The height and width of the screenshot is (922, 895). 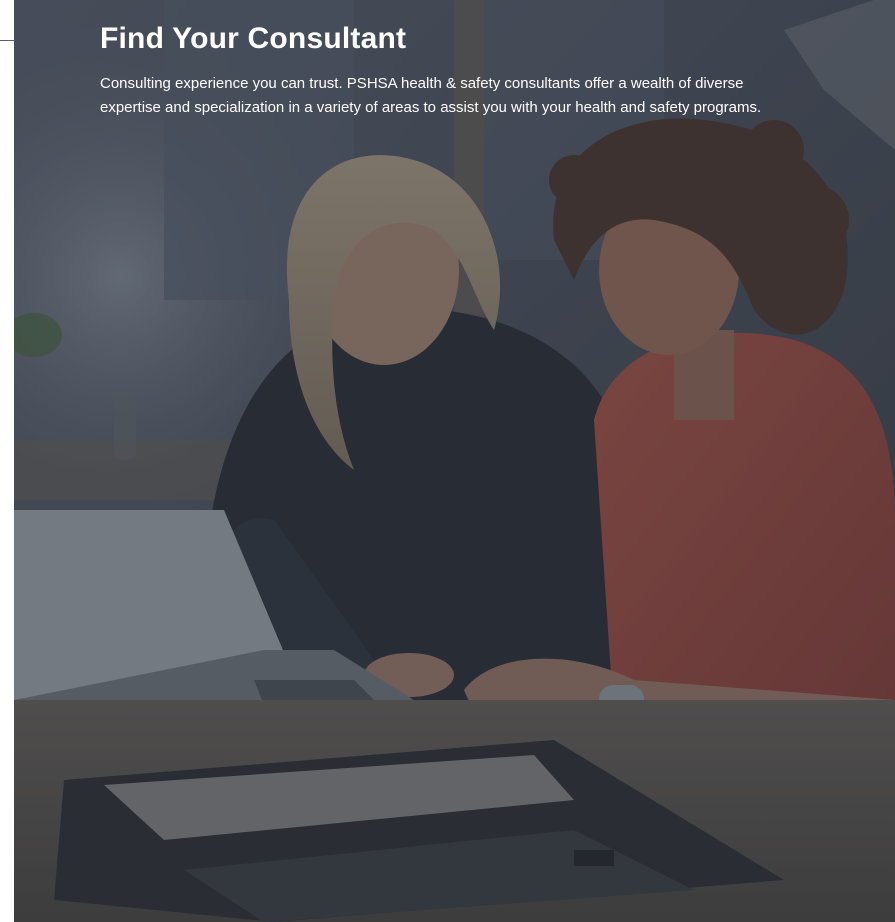 I want to click on hero-title: Find Your Consultant, so click(x=253, y=38).